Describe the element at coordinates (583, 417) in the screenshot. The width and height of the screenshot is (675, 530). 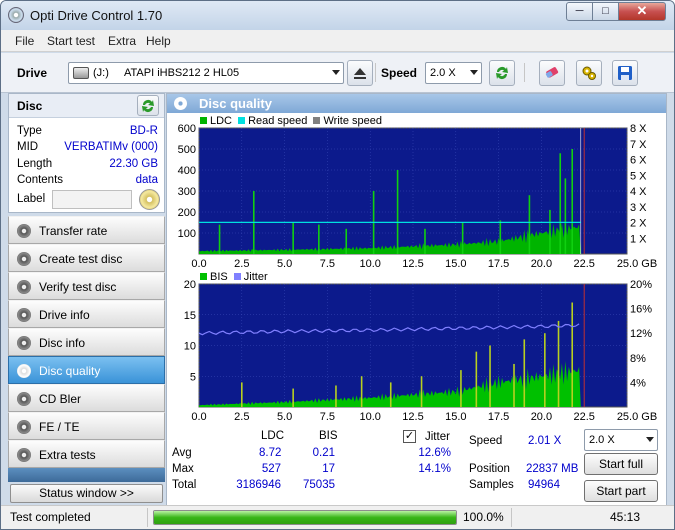
I see `x-tick-label: 22.5` at that location.